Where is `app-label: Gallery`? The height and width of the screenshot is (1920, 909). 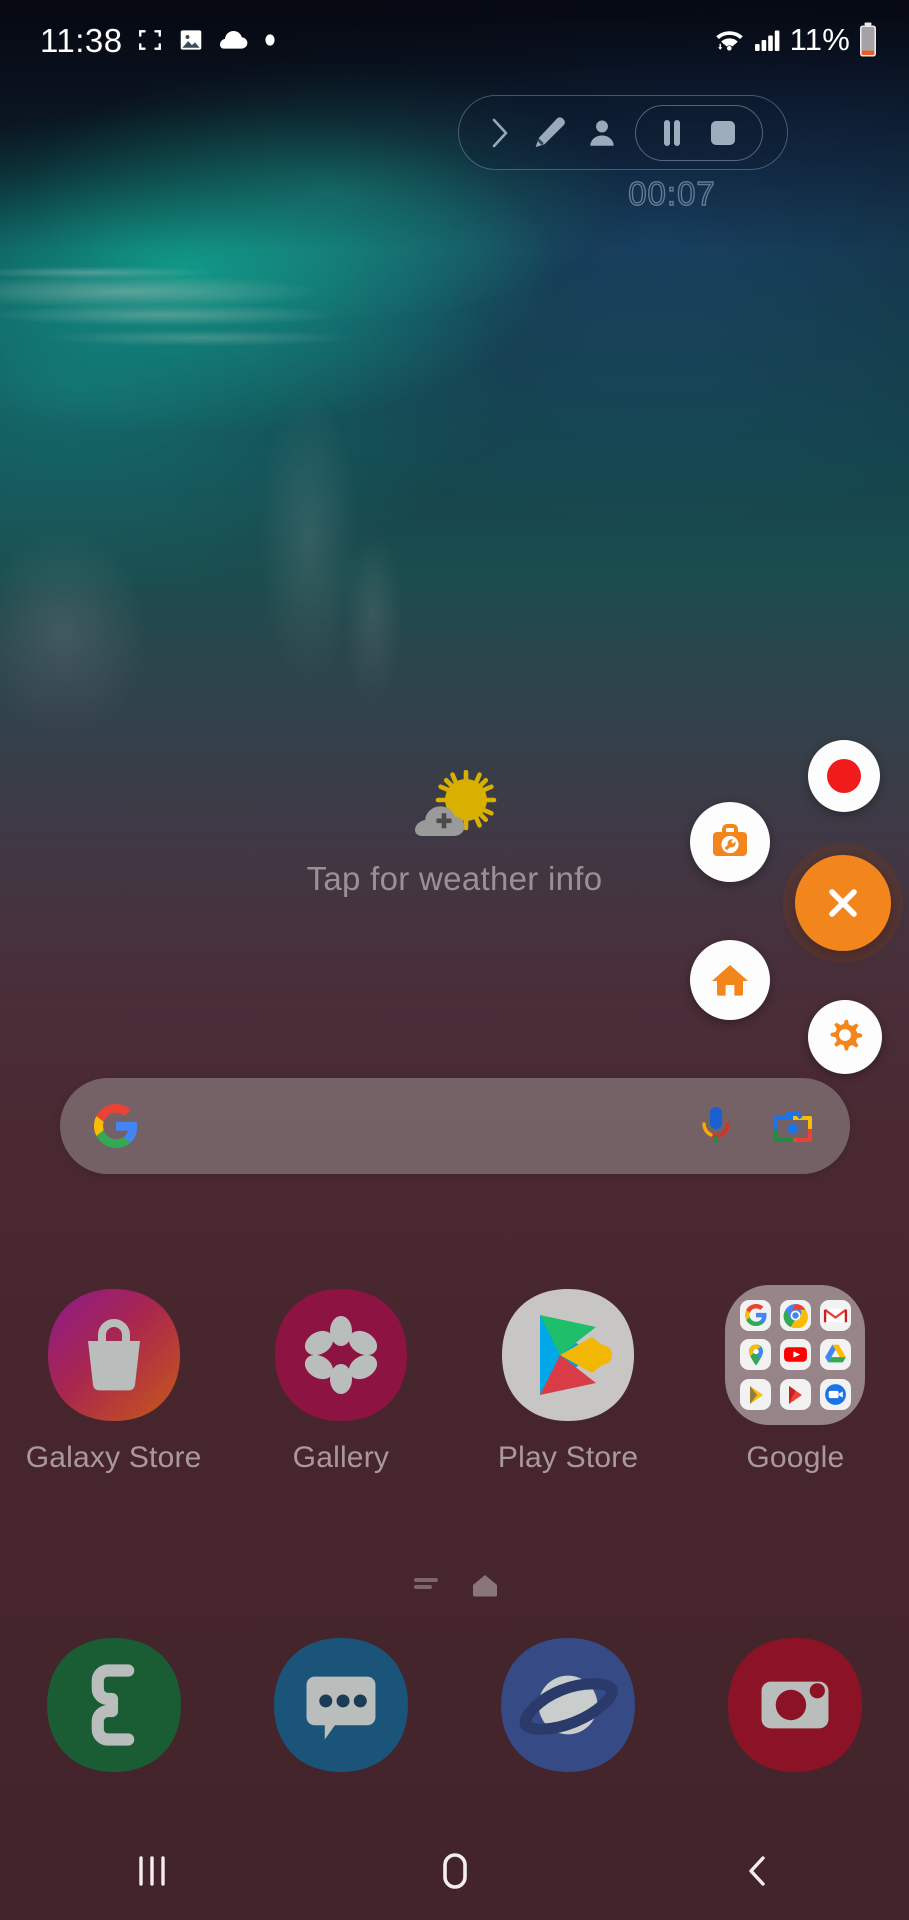 app-label: Gallery is located at coordinates (341, 1457).